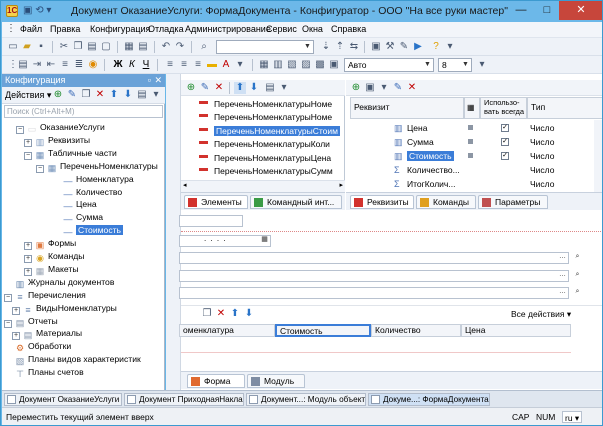 This screenshot has width=603, height=426. Describe the element at coordinates (410, 128) in the screenshot. I see `requisite-row: ▥ Цена` at that location.